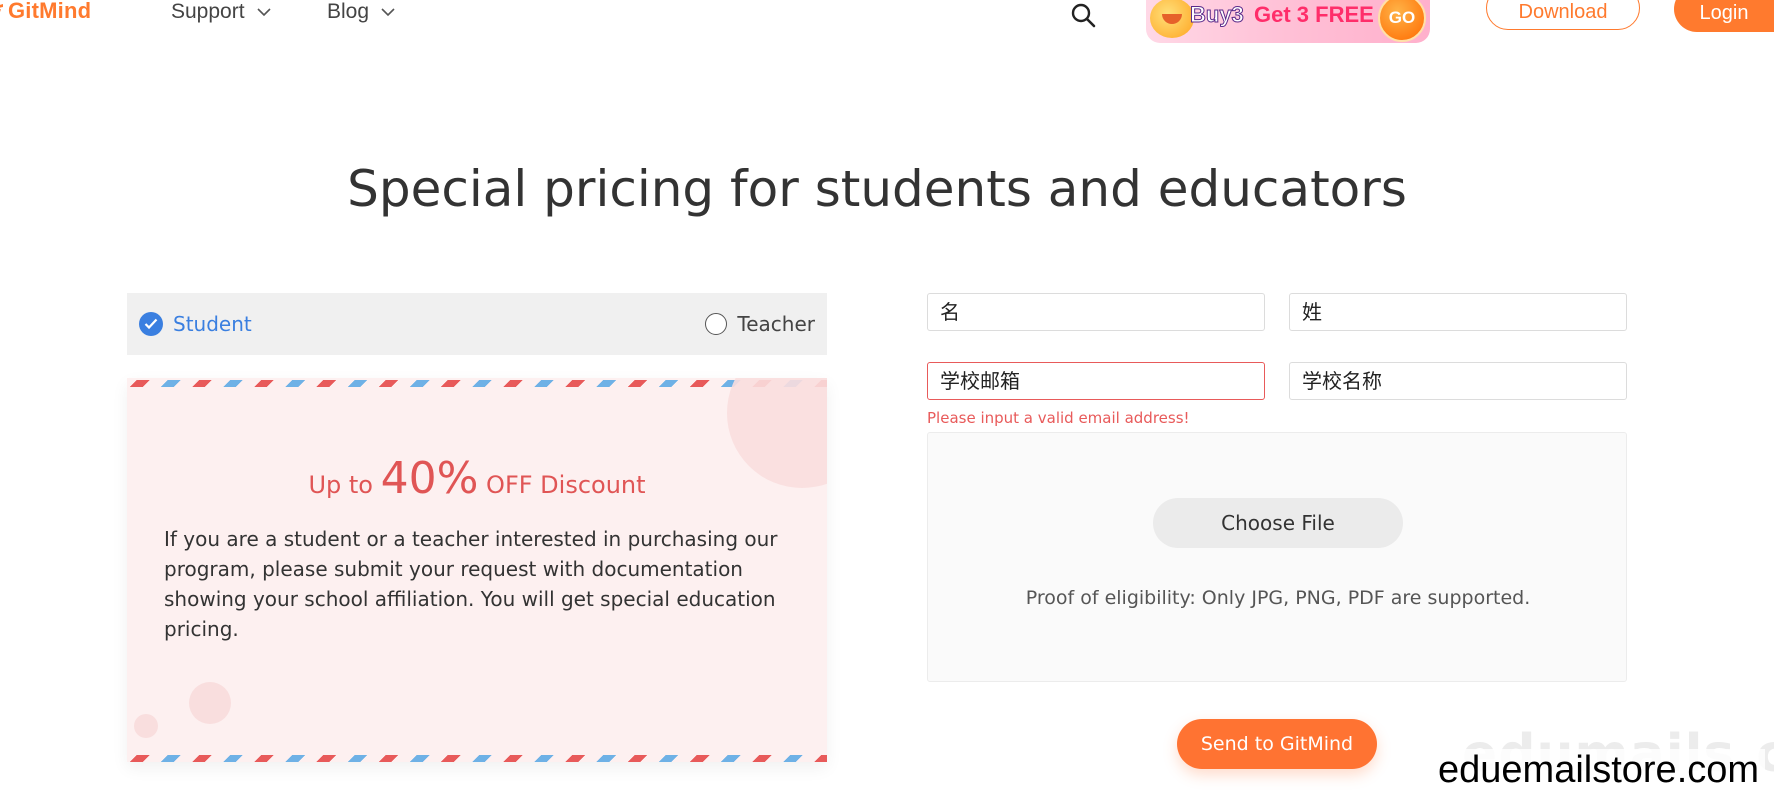  I want to click on nav-blog: Blog, so click(361, 12).